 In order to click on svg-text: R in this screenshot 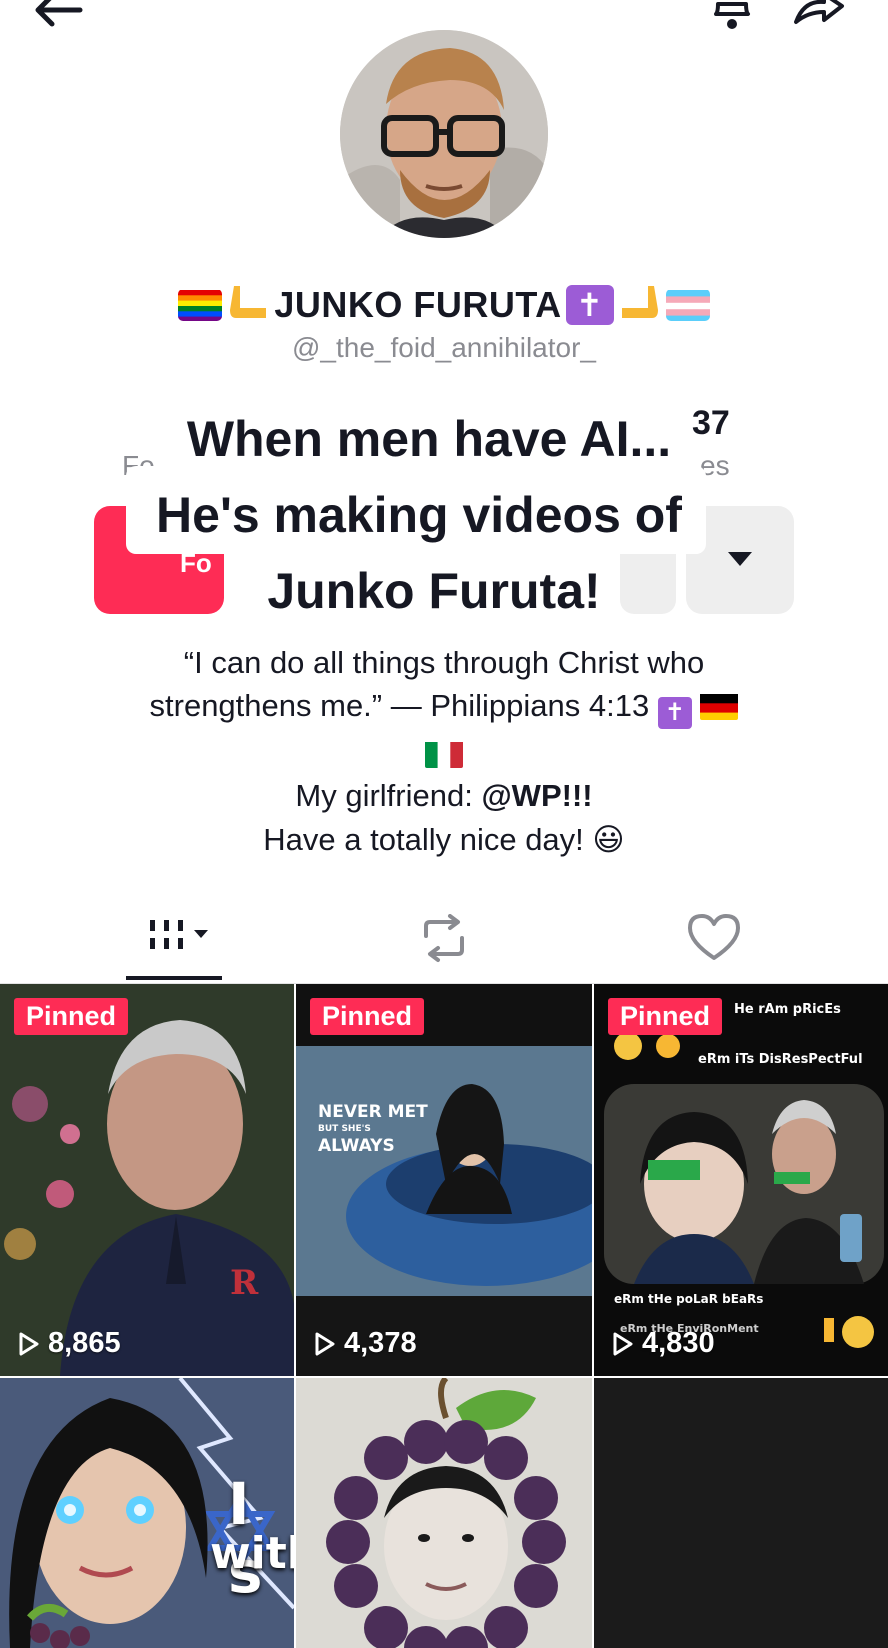, I will do `click(244, 1283)`.